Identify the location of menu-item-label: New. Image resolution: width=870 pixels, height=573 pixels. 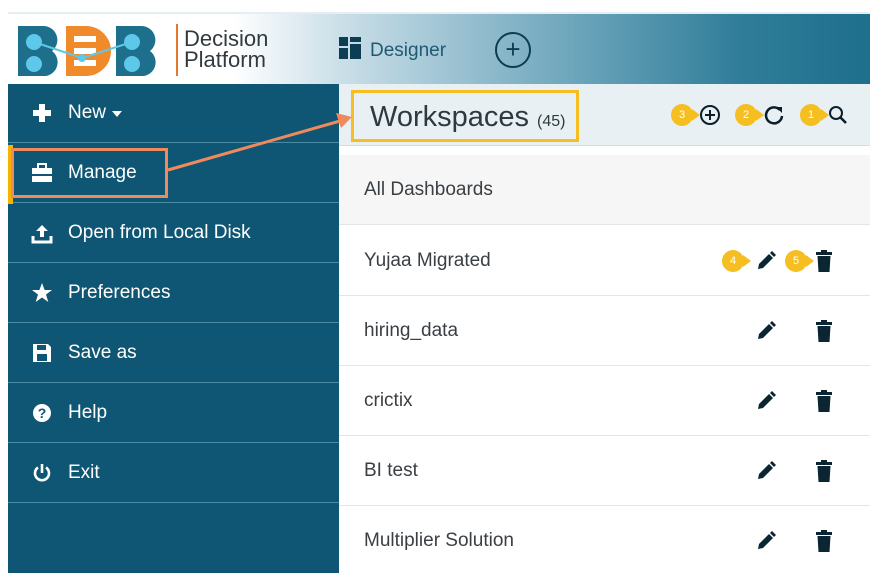
(87, 112).